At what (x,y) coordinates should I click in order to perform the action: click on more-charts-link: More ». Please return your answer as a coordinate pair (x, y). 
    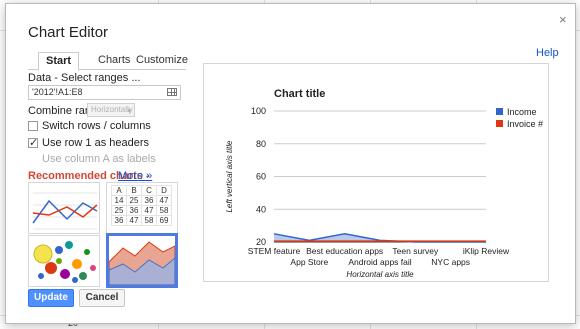
    Looking at the image, I should click on (135, 176).